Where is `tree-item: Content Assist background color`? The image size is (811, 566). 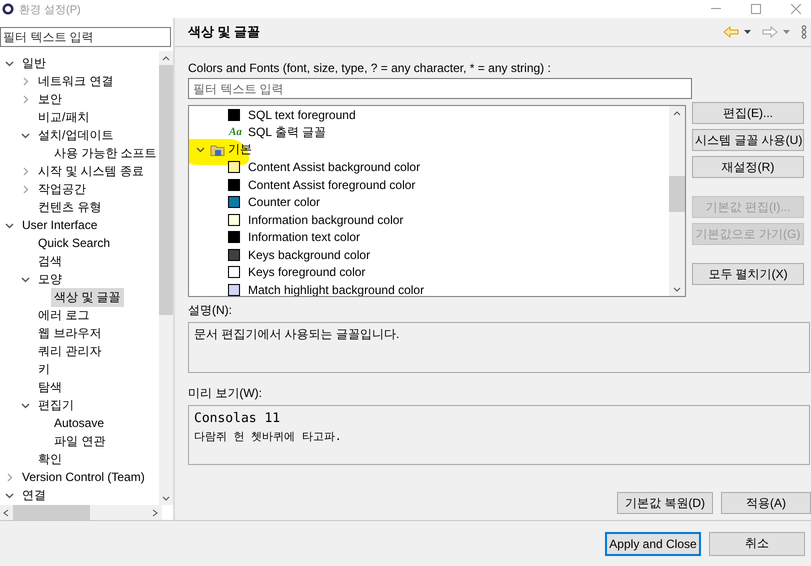 tree-item: Content Assist background color is located at coordinates (334, 167).